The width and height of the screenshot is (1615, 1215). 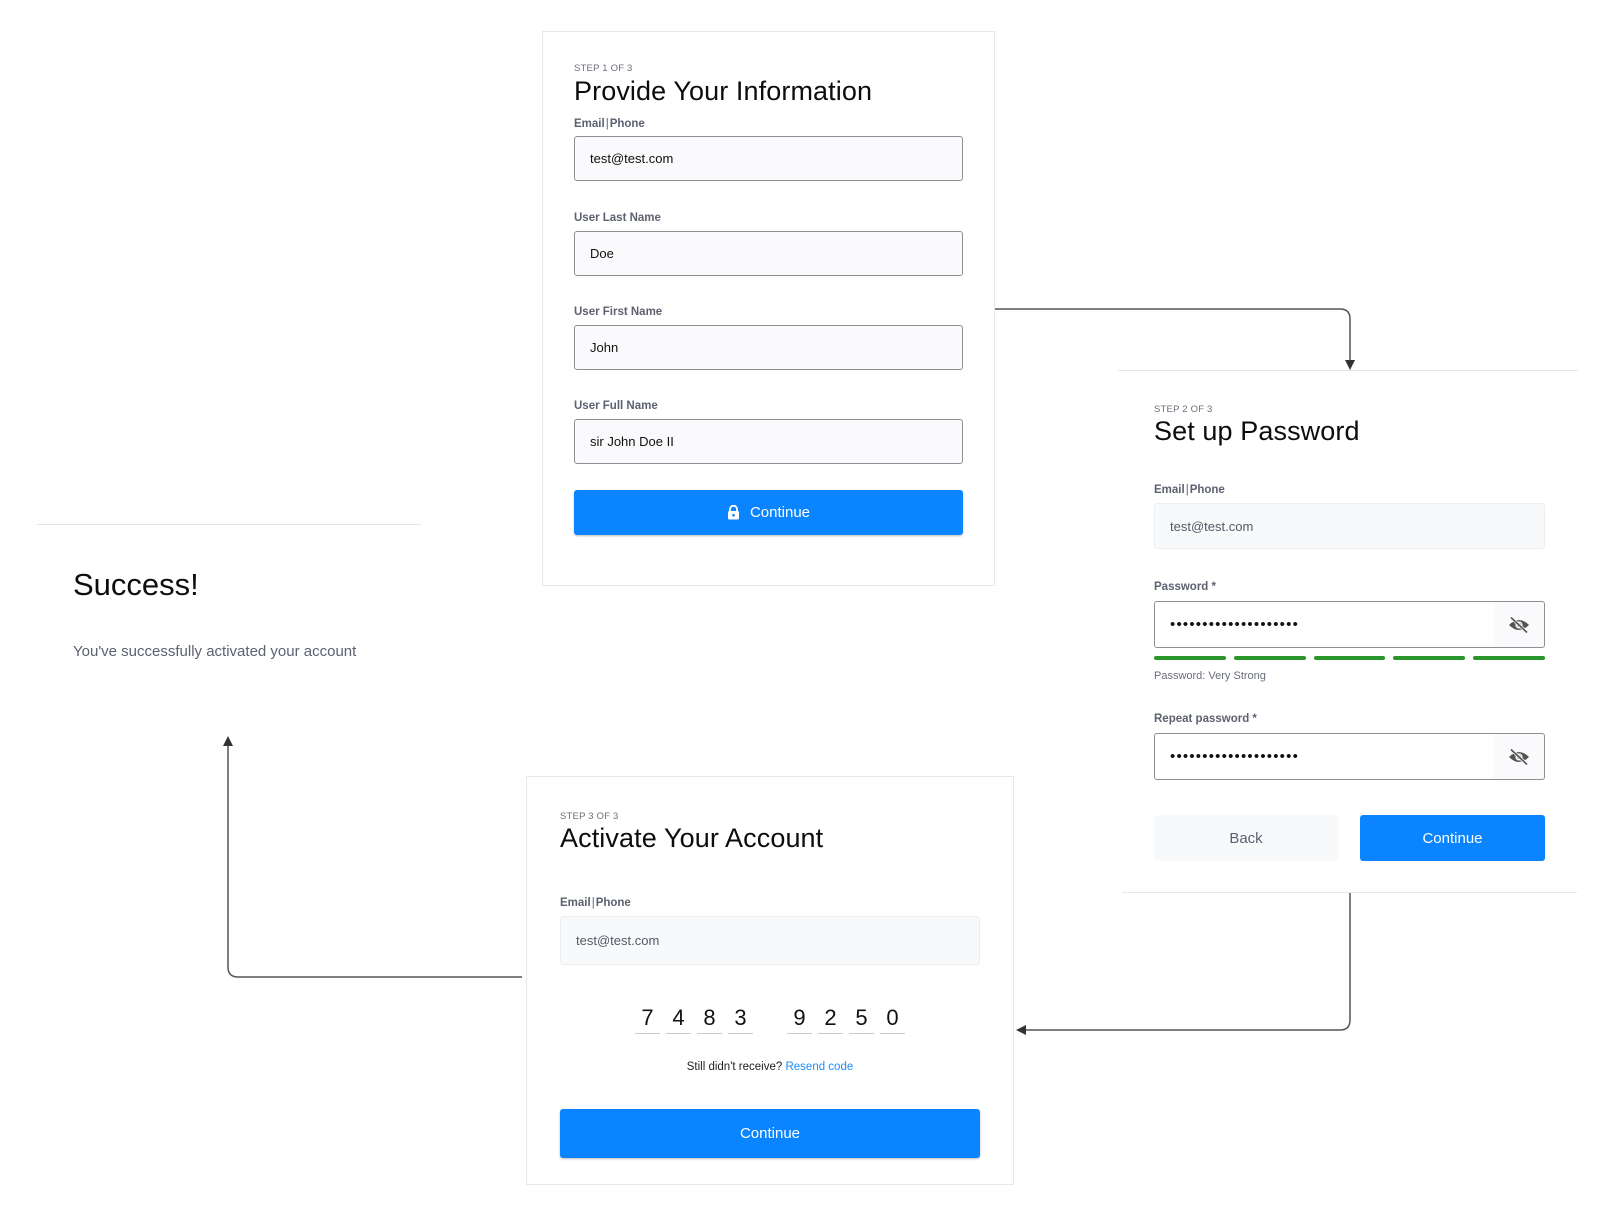 What do you see at coordinates (768, 253) in the screenshot?
I see `last-name-input: Doe` at bounding box center [768, 253].